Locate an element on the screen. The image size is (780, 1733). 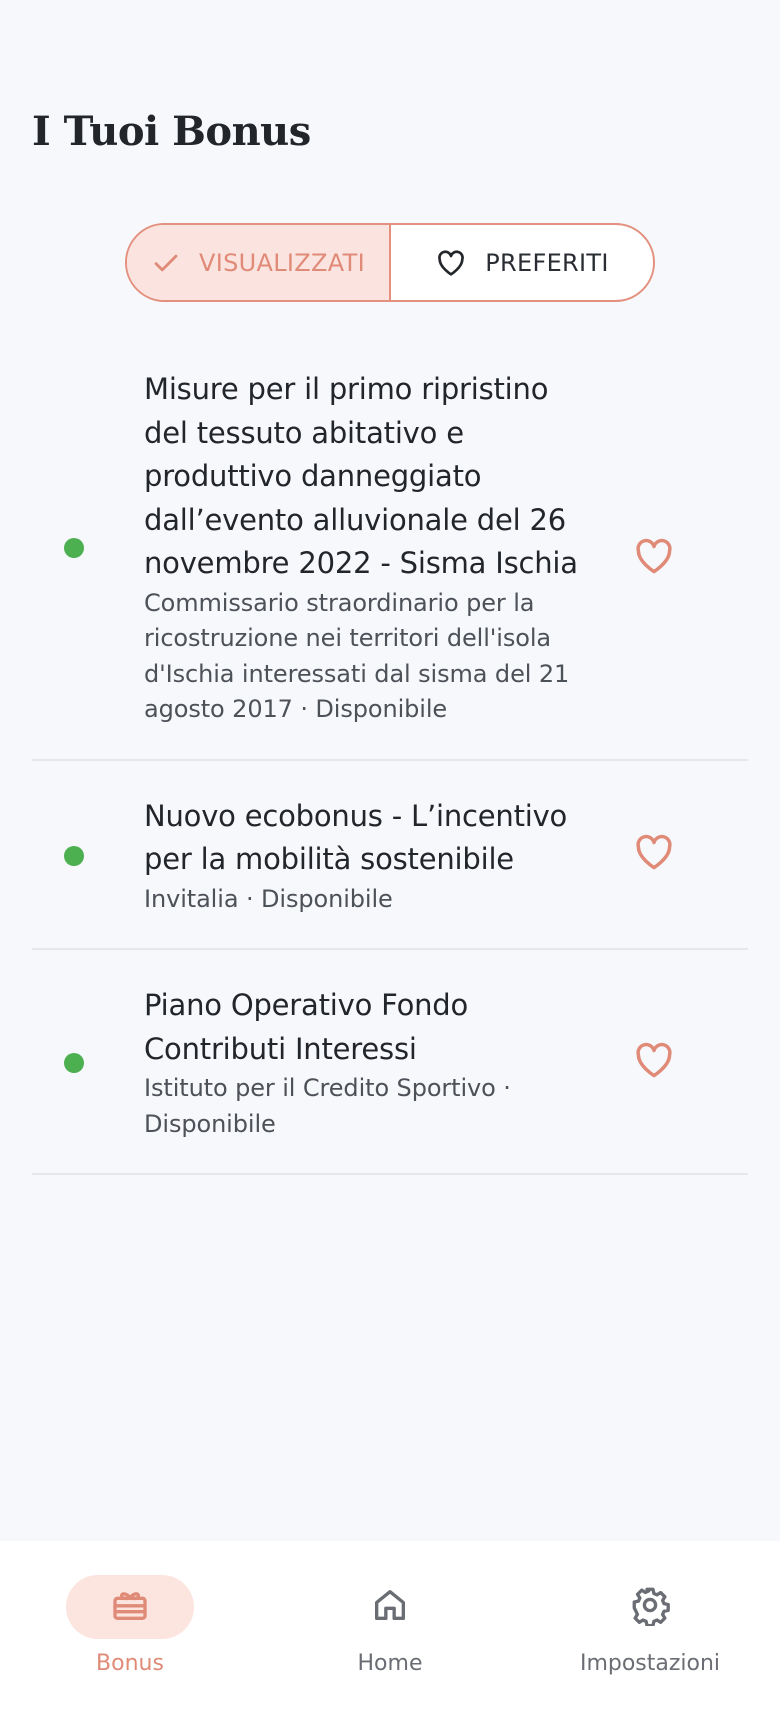
nav-home-label: Home is located at coordinates (390, 1663).